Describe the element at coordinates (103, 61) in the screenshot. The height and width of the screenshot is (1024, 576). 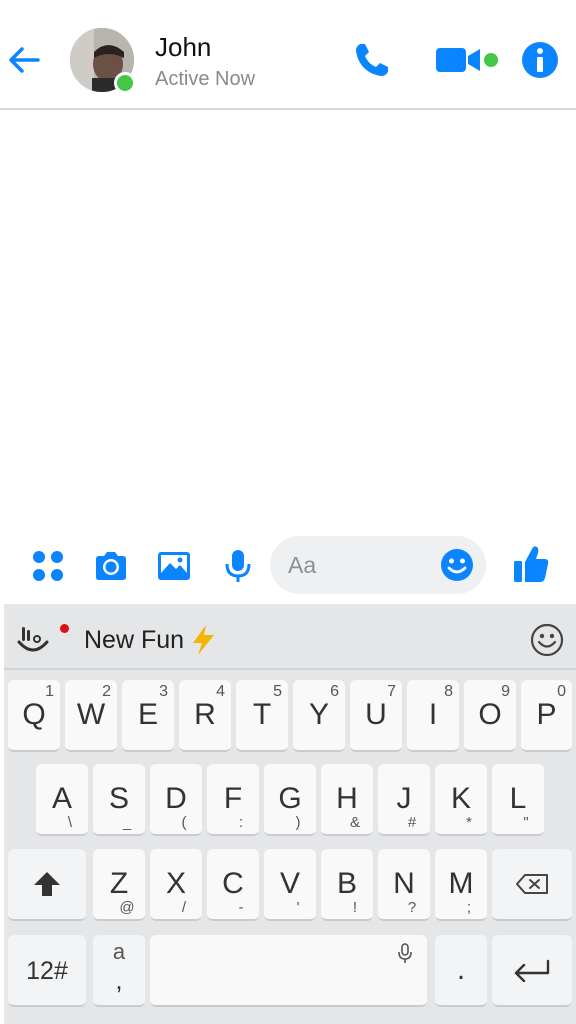
I see `contact-avatar` at that location.